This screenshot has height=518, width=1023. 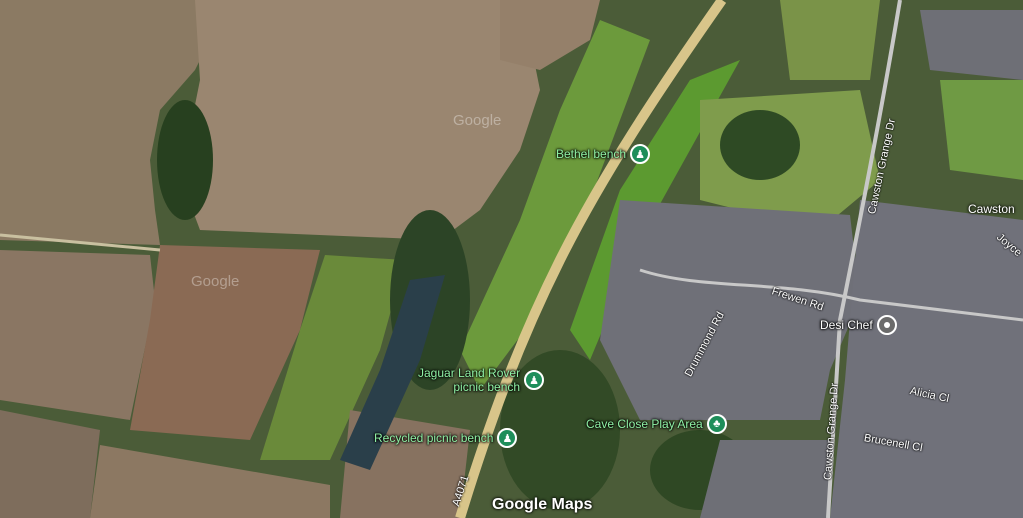 I want to click on poi-desi-chef: Desi Chef, so click(x=858, y=325).